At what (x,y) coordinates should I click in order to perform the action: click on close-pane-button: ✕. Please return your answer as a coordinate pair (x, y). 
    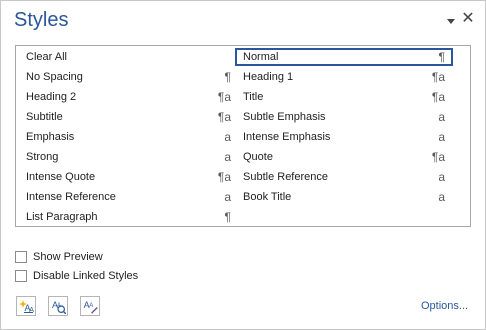
    Looking at the image, I should click on (468, 20).